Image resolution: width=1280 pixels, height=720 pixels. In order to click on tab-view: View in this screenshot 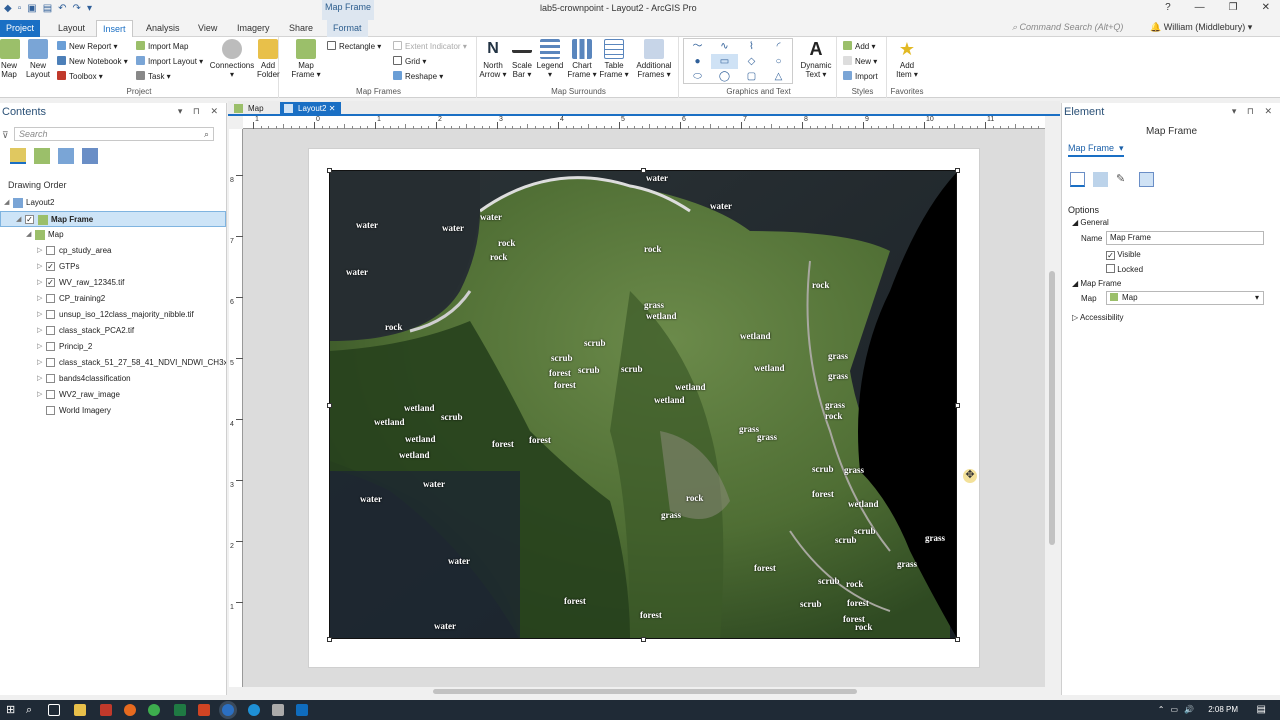, I will do `click(207, 28)`.